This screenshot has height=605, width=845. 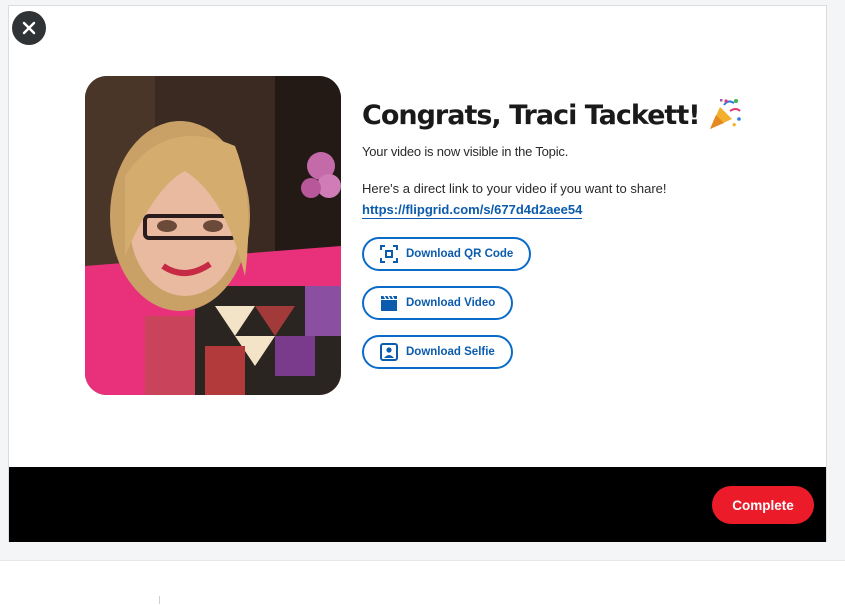 What do you see at coordinates (417, 504) in the screenshot?
I see `dialog-footer: Complete` at bounding box center [417, 504].